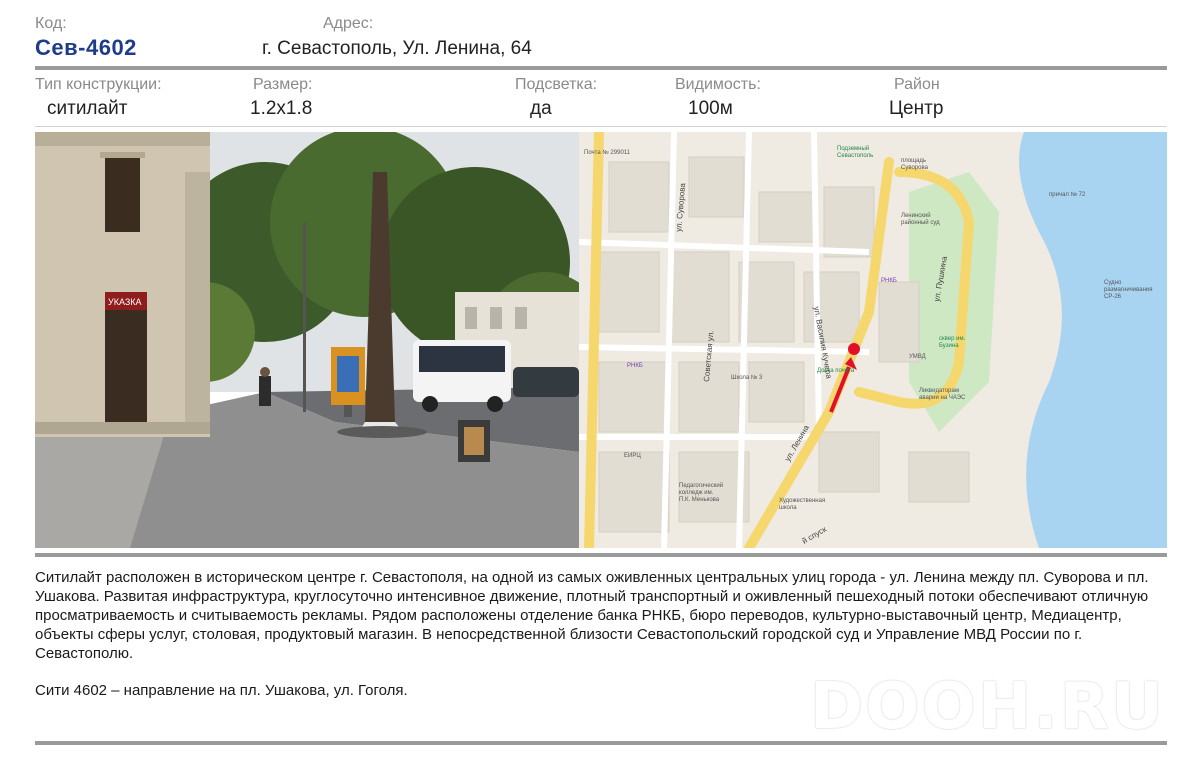  What do you see at coordinates (601, 126) in the screenshot?
I see `divider-specs` at bounding box center [601, 126].